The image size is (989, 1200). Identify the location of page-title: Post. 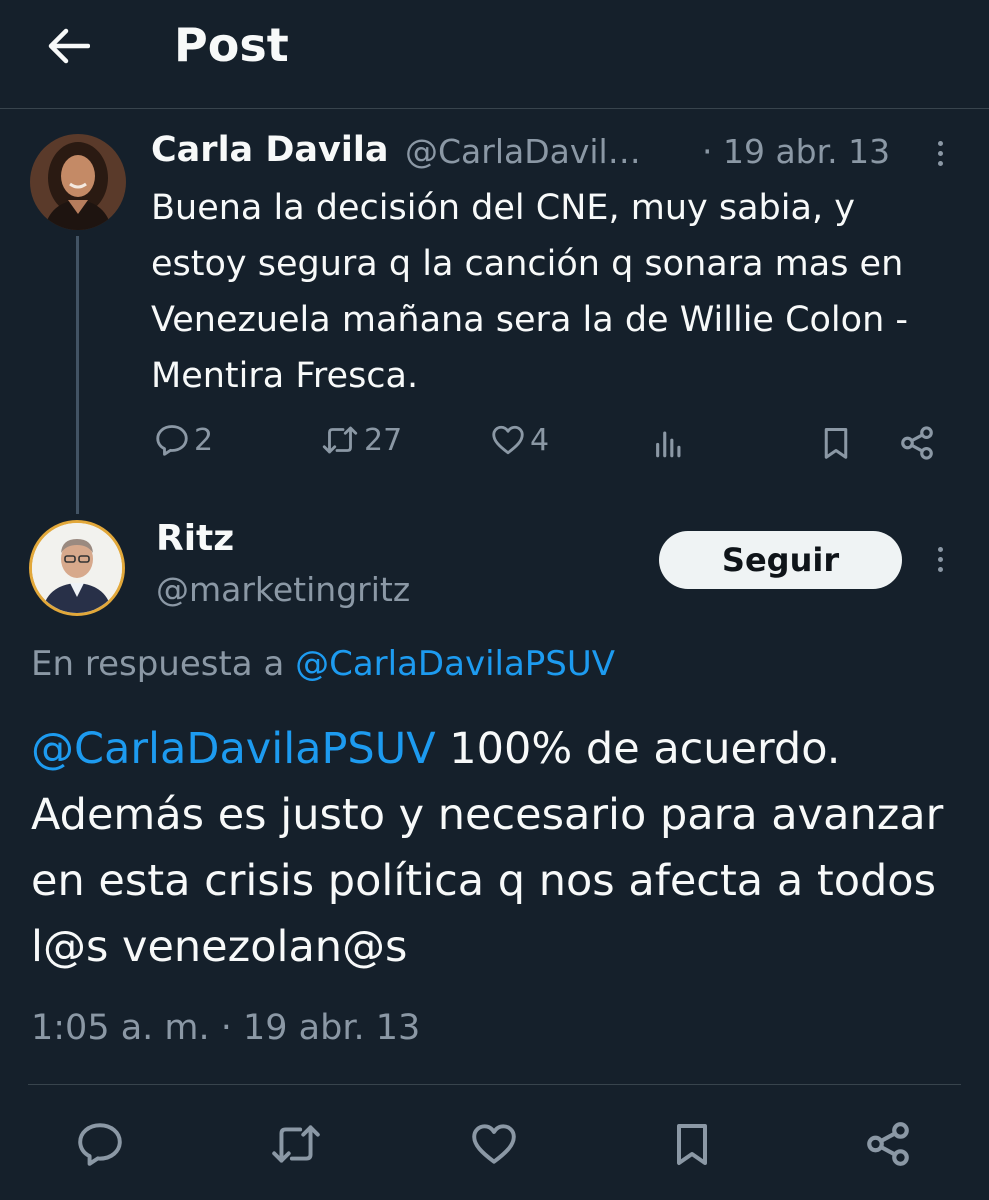
(231, 45).